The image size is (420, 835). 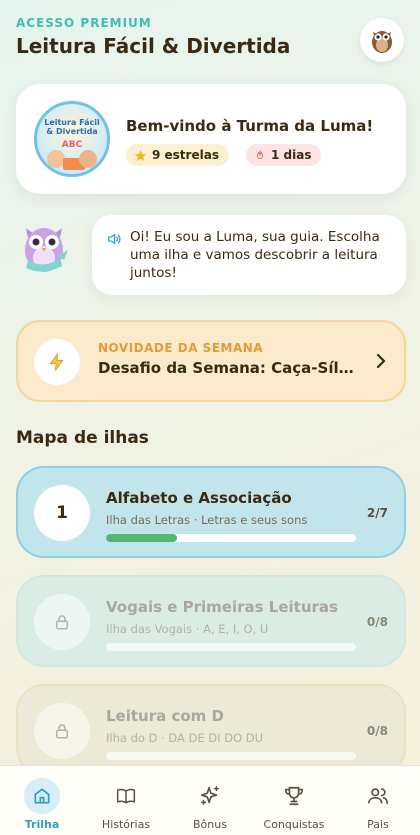 I want to click on island-number-circle: 1, so click(x=62, y=513).